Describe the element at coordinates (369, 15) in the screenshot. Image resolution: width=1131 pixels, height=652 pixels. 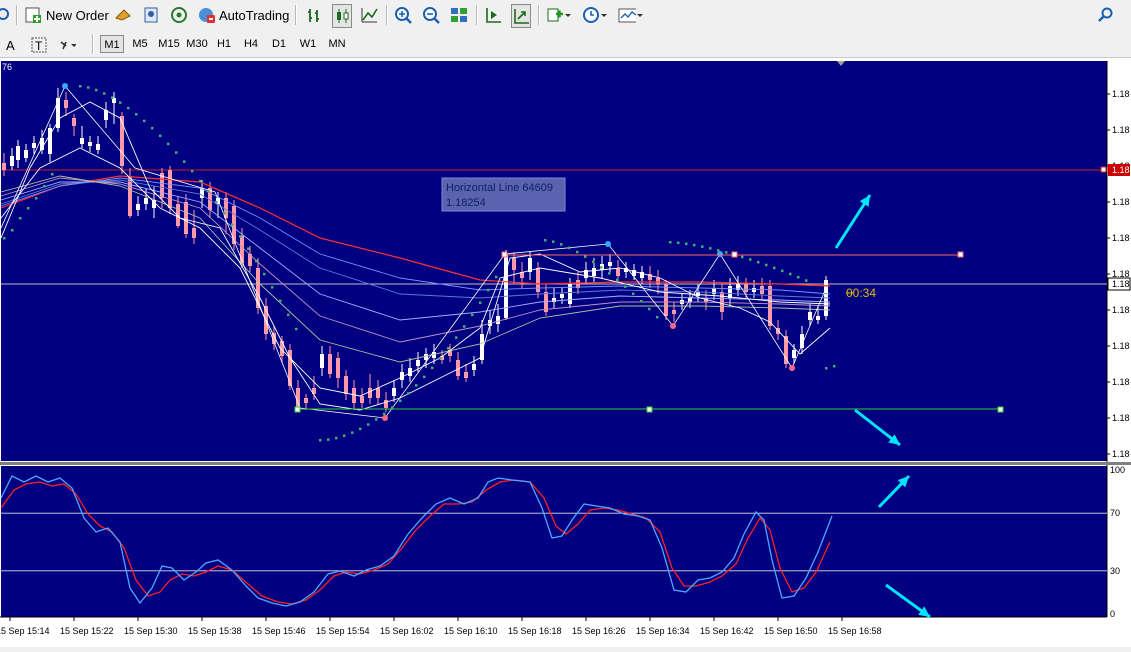
I see `line-chart-button` at that location.